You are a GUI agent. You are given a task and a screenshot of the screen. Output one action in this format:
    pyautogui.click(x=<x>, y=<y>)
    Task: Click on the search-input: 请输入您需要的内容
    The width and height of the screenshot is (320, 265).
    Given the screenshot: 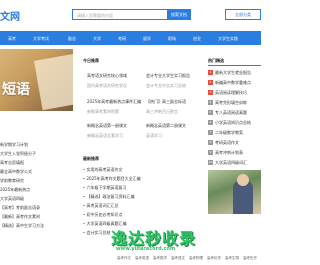 What is the action you would take?
    pyautogui.click(x=95, y=16)
    